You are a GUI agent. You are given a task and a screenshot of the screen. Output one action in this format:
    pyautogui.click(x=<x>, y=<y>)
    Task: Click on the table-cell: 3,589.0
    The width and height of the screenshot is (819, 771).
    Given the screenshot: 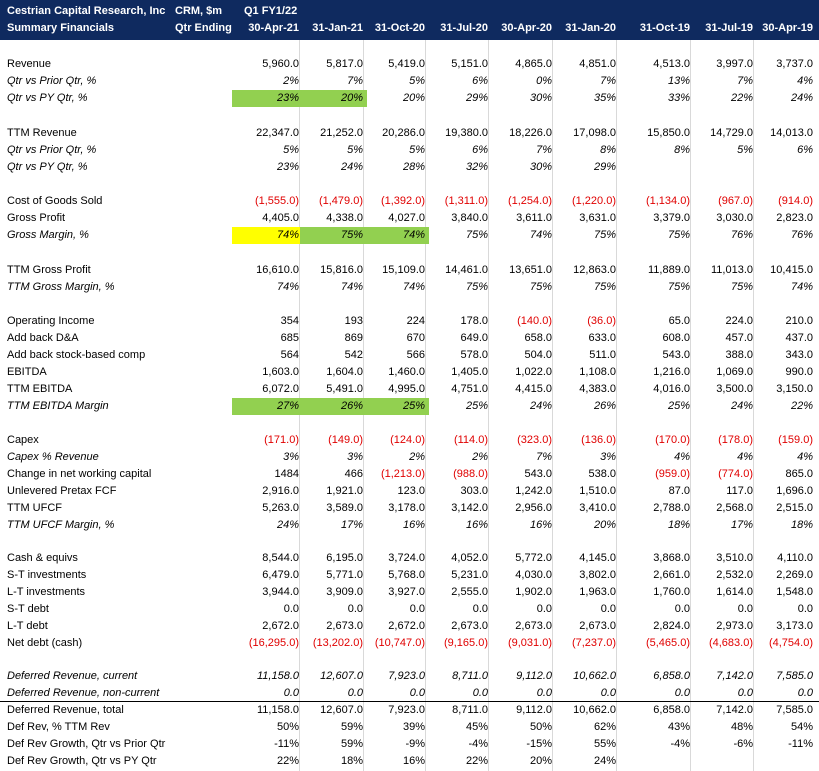 What is the action you would take?
    pyautogui.click(x=344, y=508)
    